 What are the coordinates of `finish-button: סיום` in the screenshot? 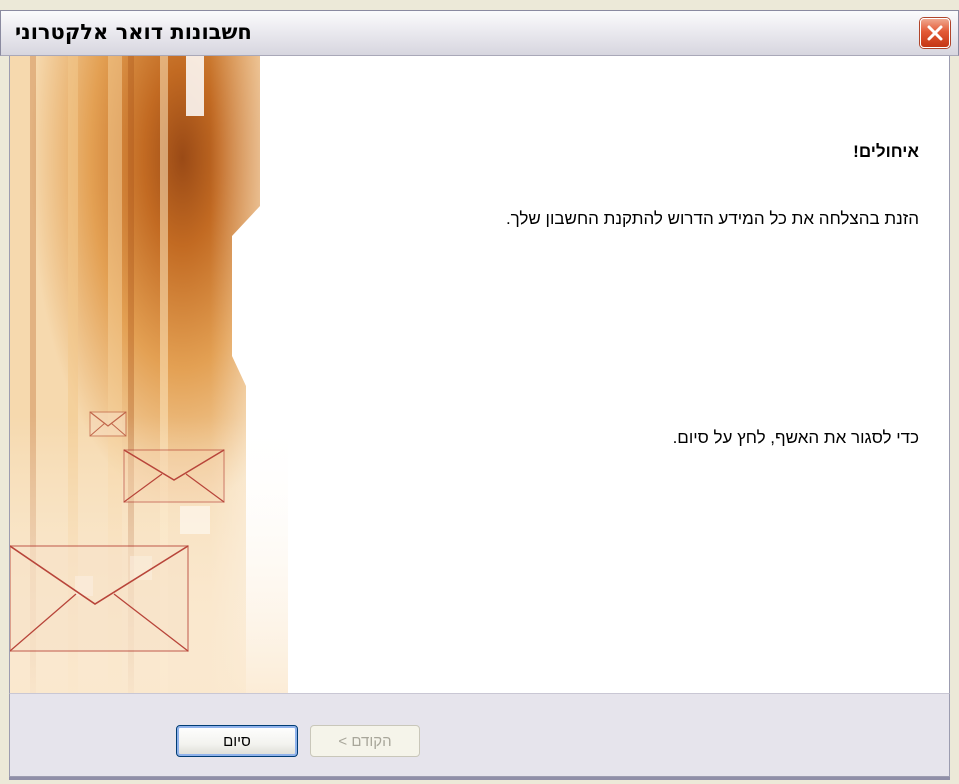 It's located at (237, 741).